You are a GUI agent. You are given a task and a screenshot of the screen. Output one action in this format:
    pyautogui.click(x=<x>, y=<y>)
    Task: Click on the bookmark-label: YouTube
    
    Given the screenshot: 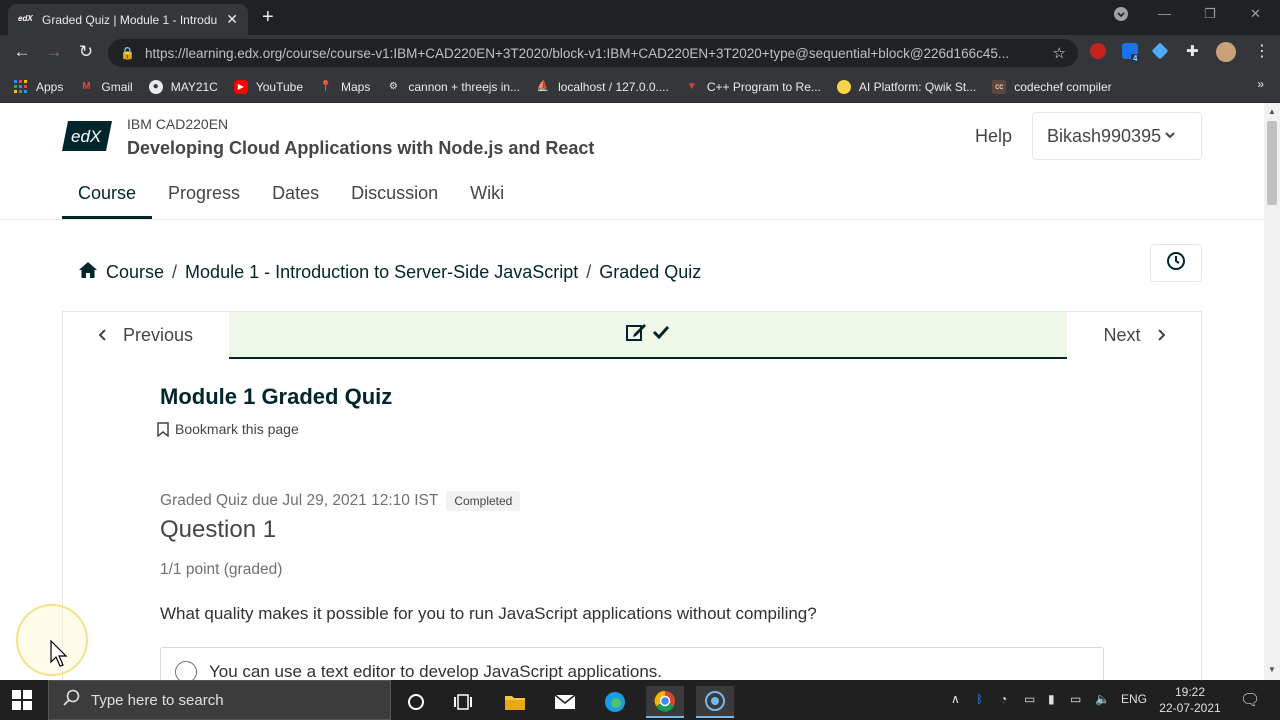 What is the action you would take?
    pyautogui.click(x=279, y=86)
    